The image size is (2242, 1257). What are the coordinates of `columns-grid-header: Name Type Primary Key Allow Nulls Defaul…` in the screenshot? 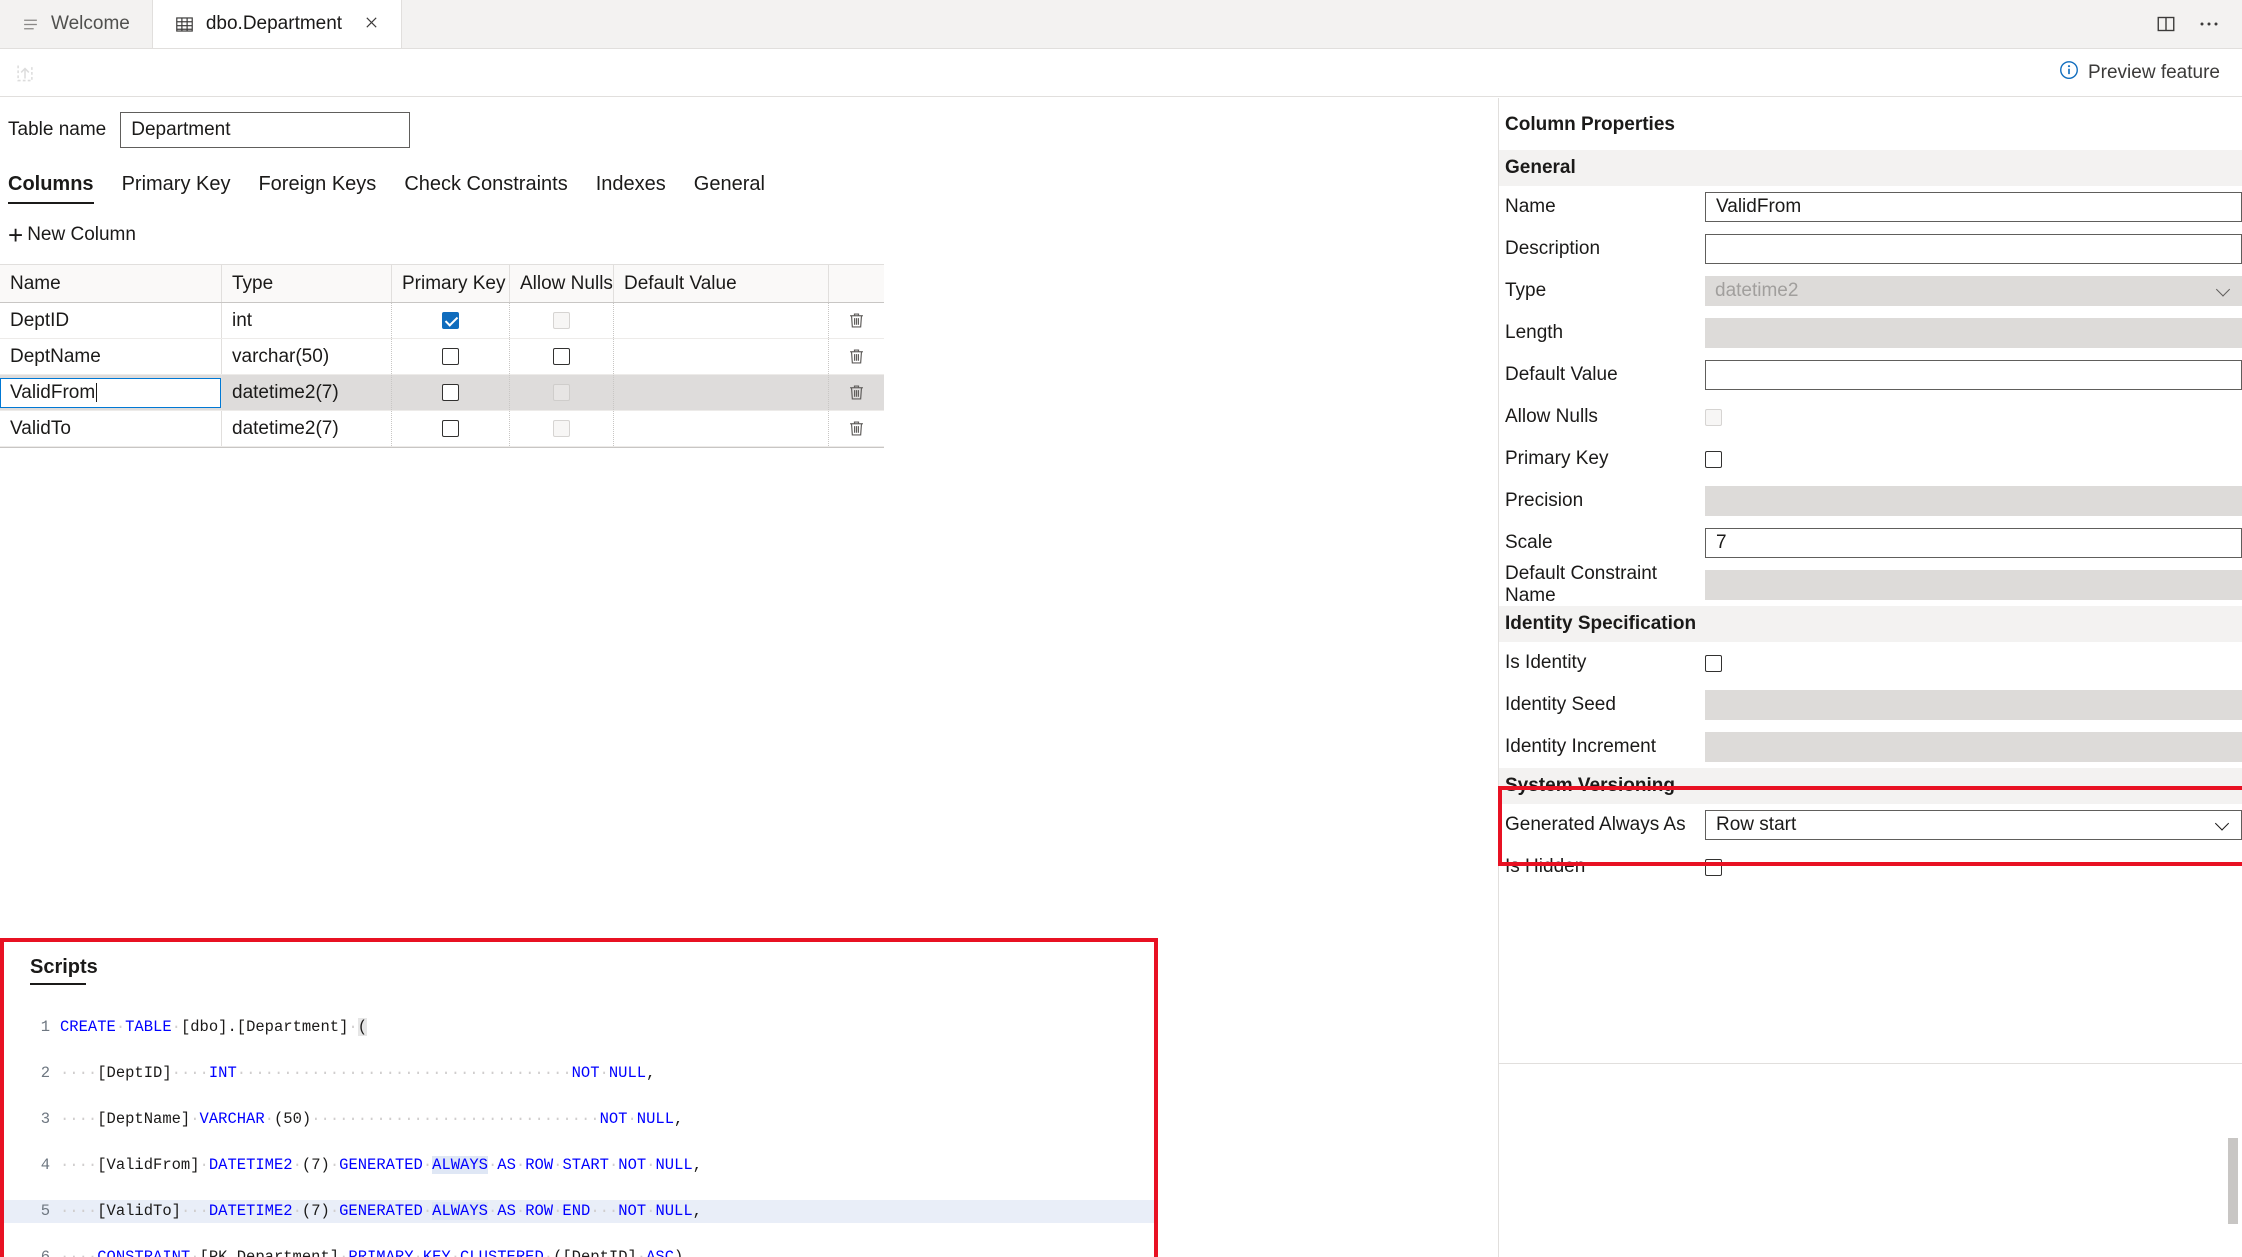 It's located at (442, 284).